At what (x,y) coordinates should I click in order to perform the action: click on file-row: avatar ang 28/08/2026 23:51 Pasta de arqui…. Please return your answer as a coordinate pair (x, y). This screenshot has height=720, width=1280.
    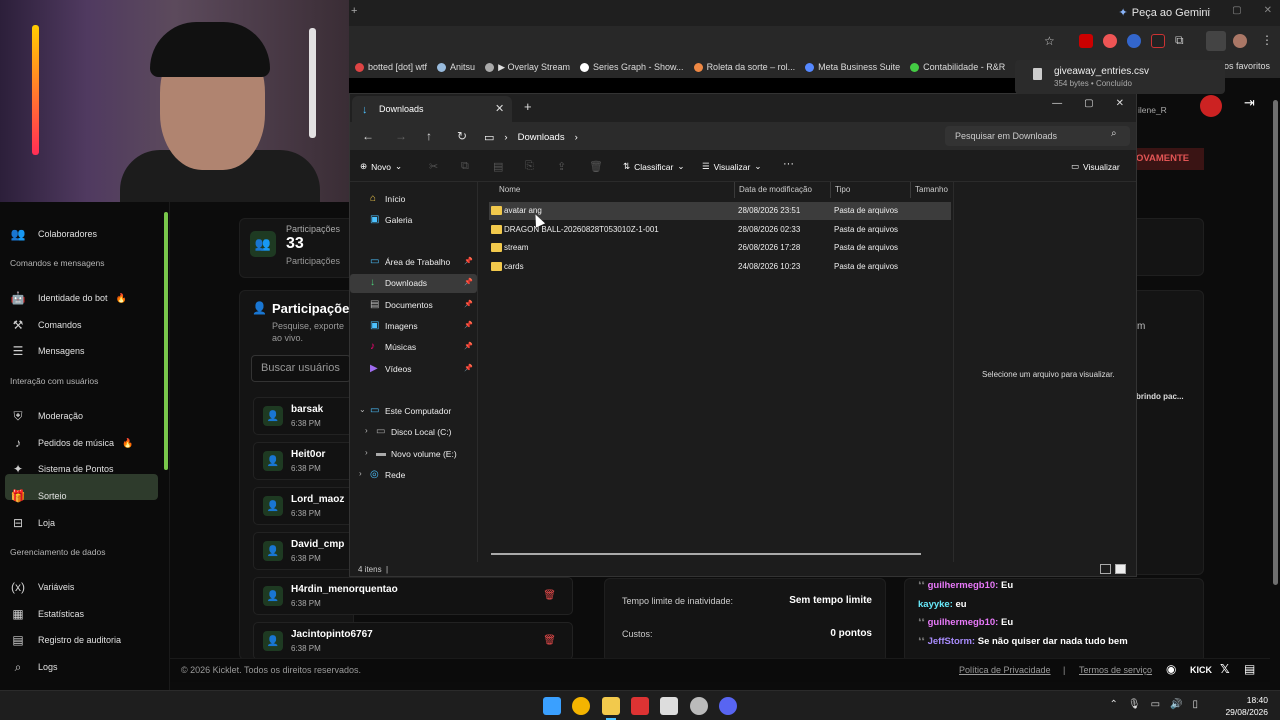
    Looking at the image, I should click on (720, 211).